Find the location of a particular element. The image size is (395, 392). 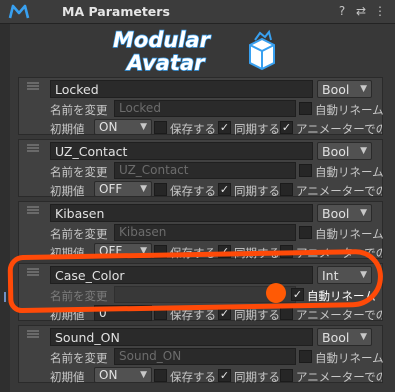

parameter-type-dropdown: Int ▼ is located at coordinates (344, 275).